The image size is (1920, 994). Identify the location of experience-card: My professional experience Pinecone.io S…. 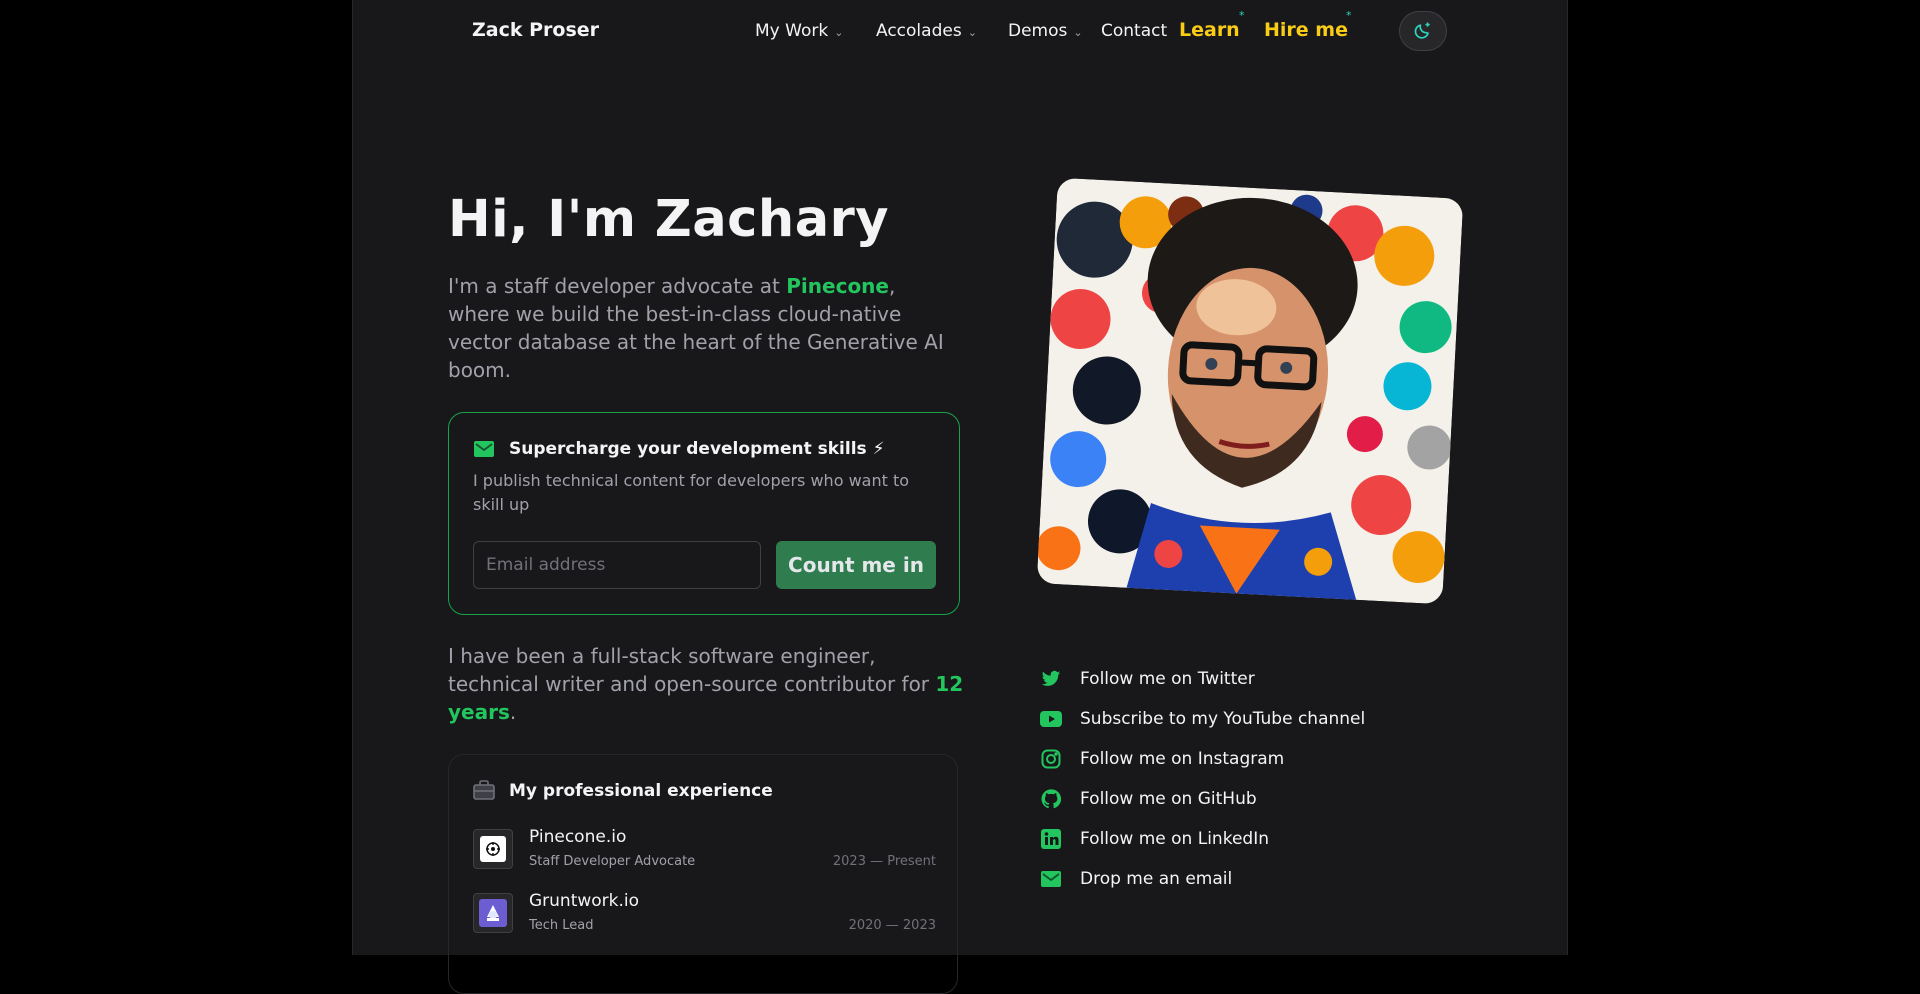
(703, 874).